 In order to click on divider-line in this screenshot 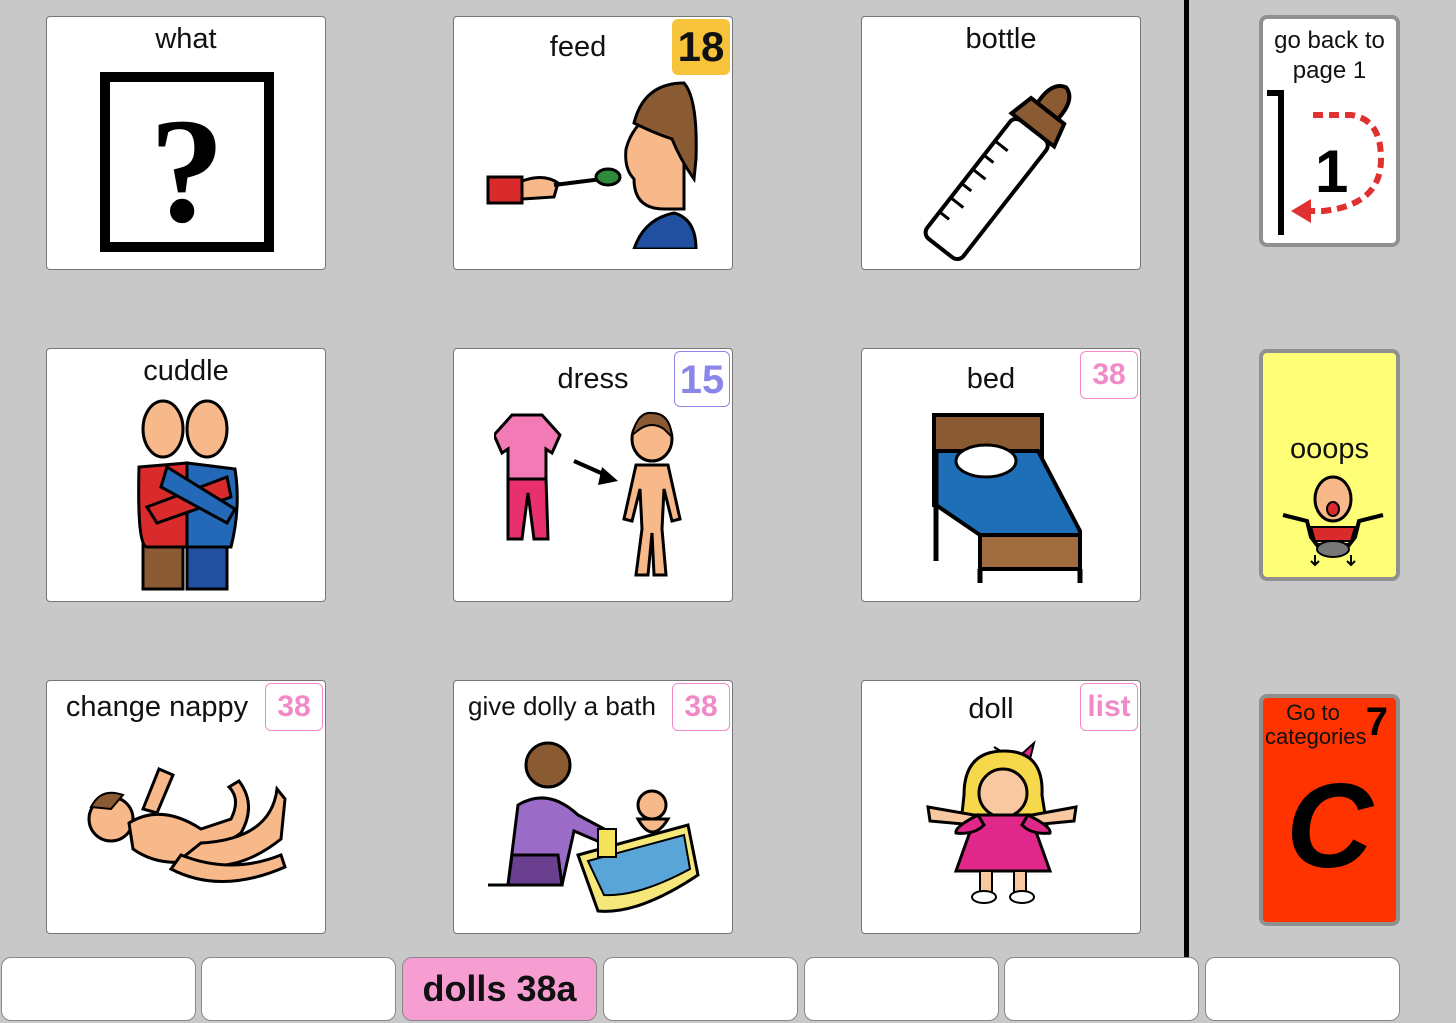, I will do `click(1186, 479)`.